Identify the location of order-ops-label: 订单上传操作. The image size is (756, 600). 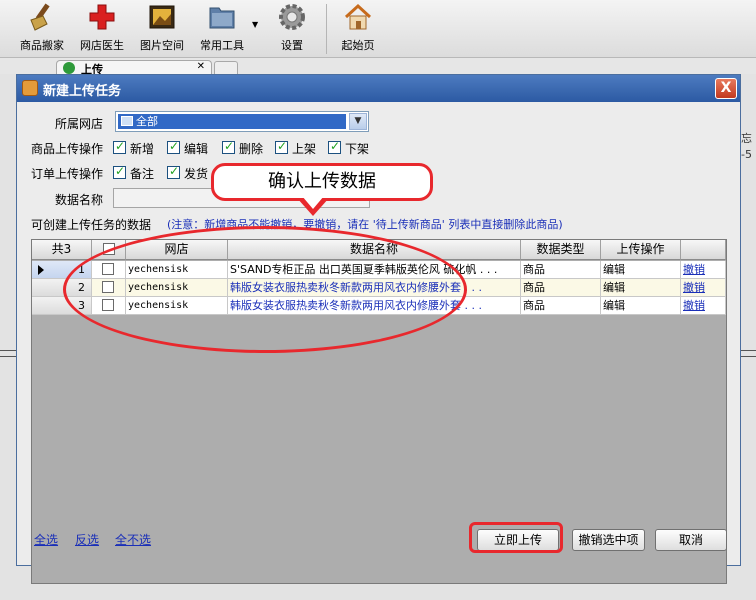
(67, 174).